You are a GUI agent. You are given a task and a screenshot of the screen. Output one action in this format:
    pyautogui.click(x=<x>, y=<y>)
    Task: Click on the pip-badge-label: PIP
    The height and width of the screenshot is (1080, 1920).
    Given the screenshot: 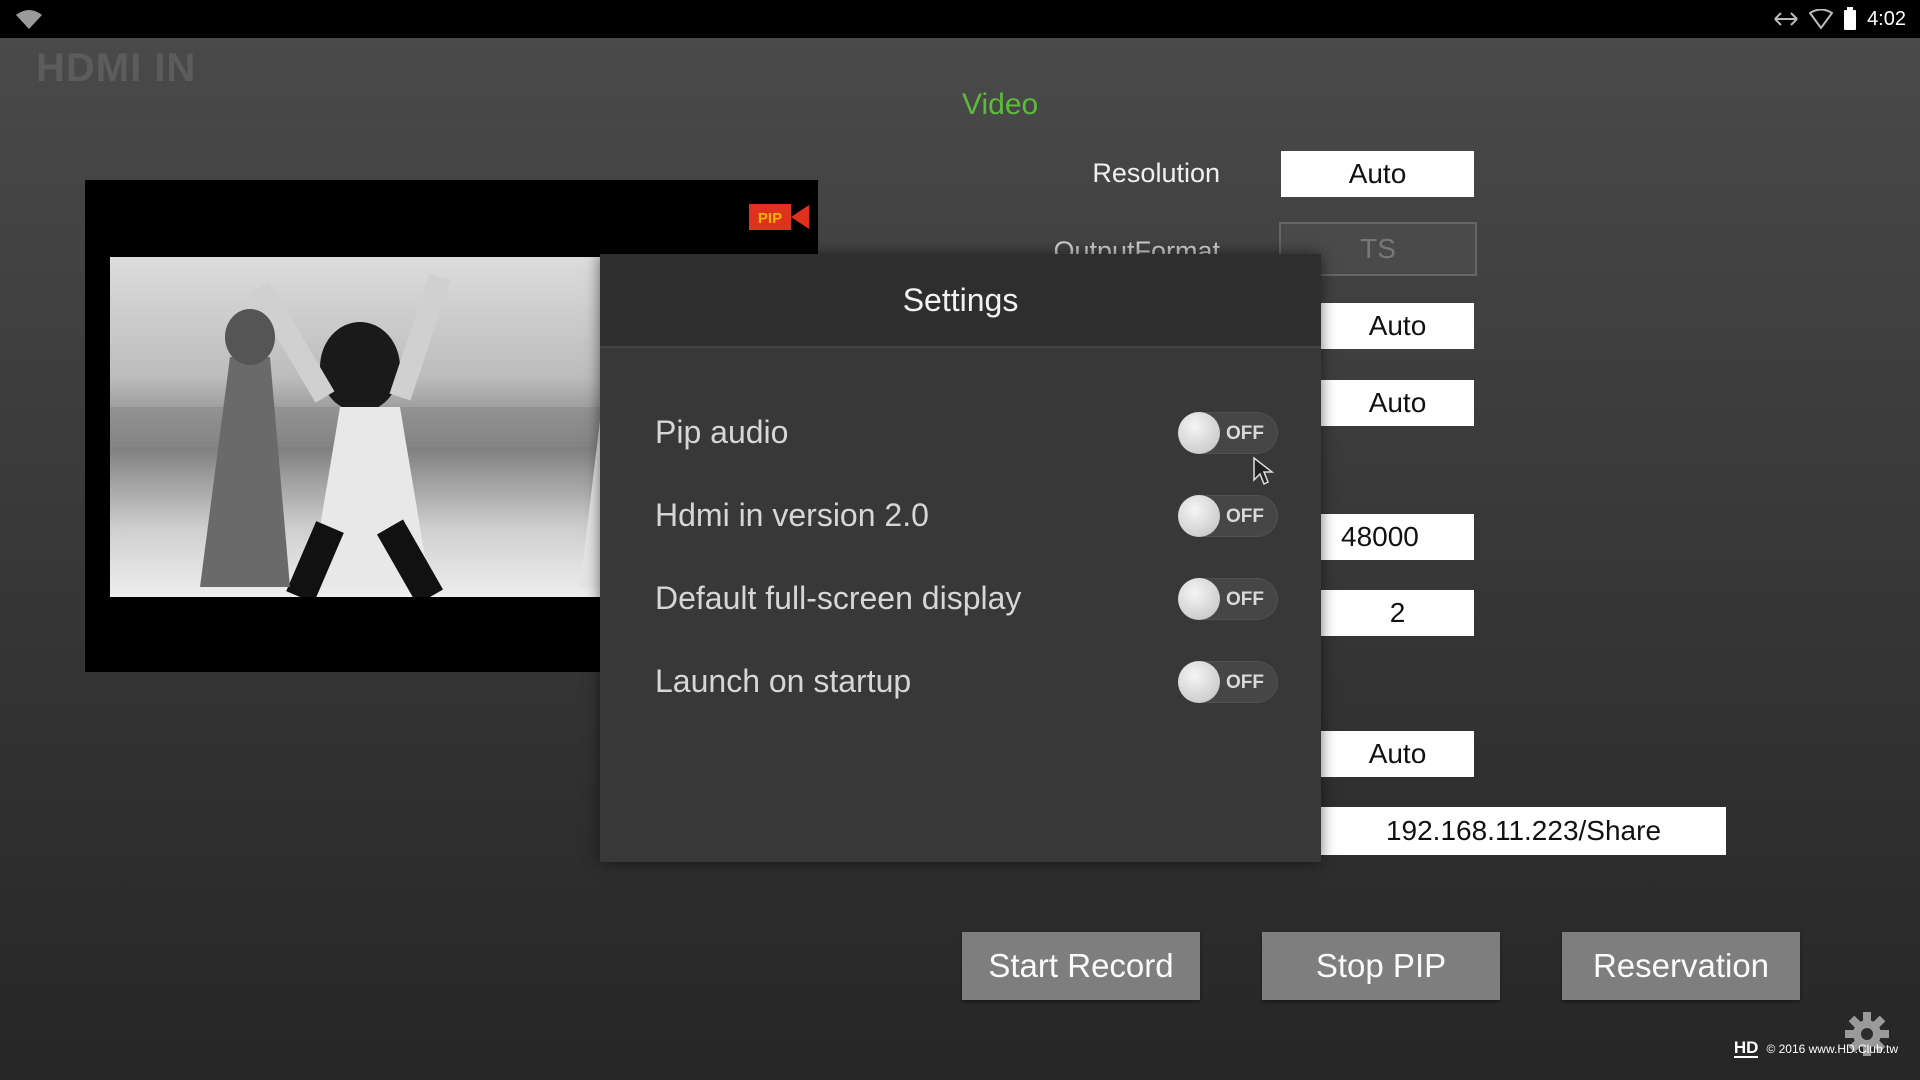 What is the action you would take?
    pyautogui.click(x=770, y=218)
    